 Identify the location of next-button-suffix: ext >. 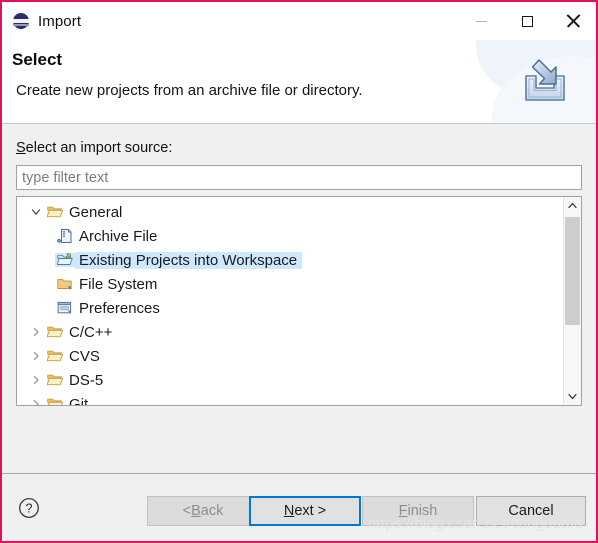
(310, 511).